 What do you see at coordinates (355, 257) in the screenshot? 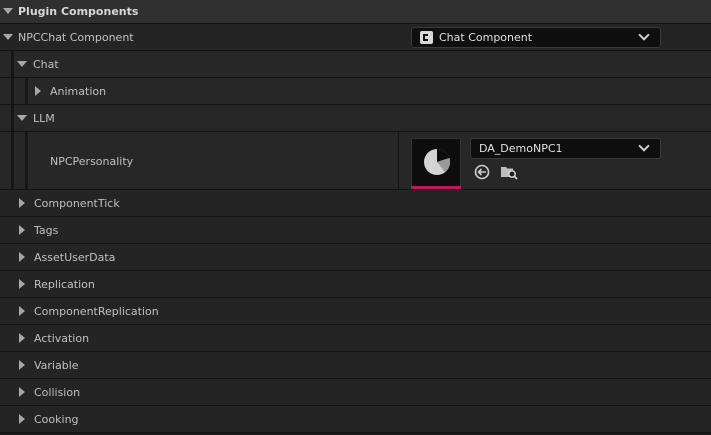
I see `category-asset-user-data: AssetUserData` at bounding box center [355, 257].